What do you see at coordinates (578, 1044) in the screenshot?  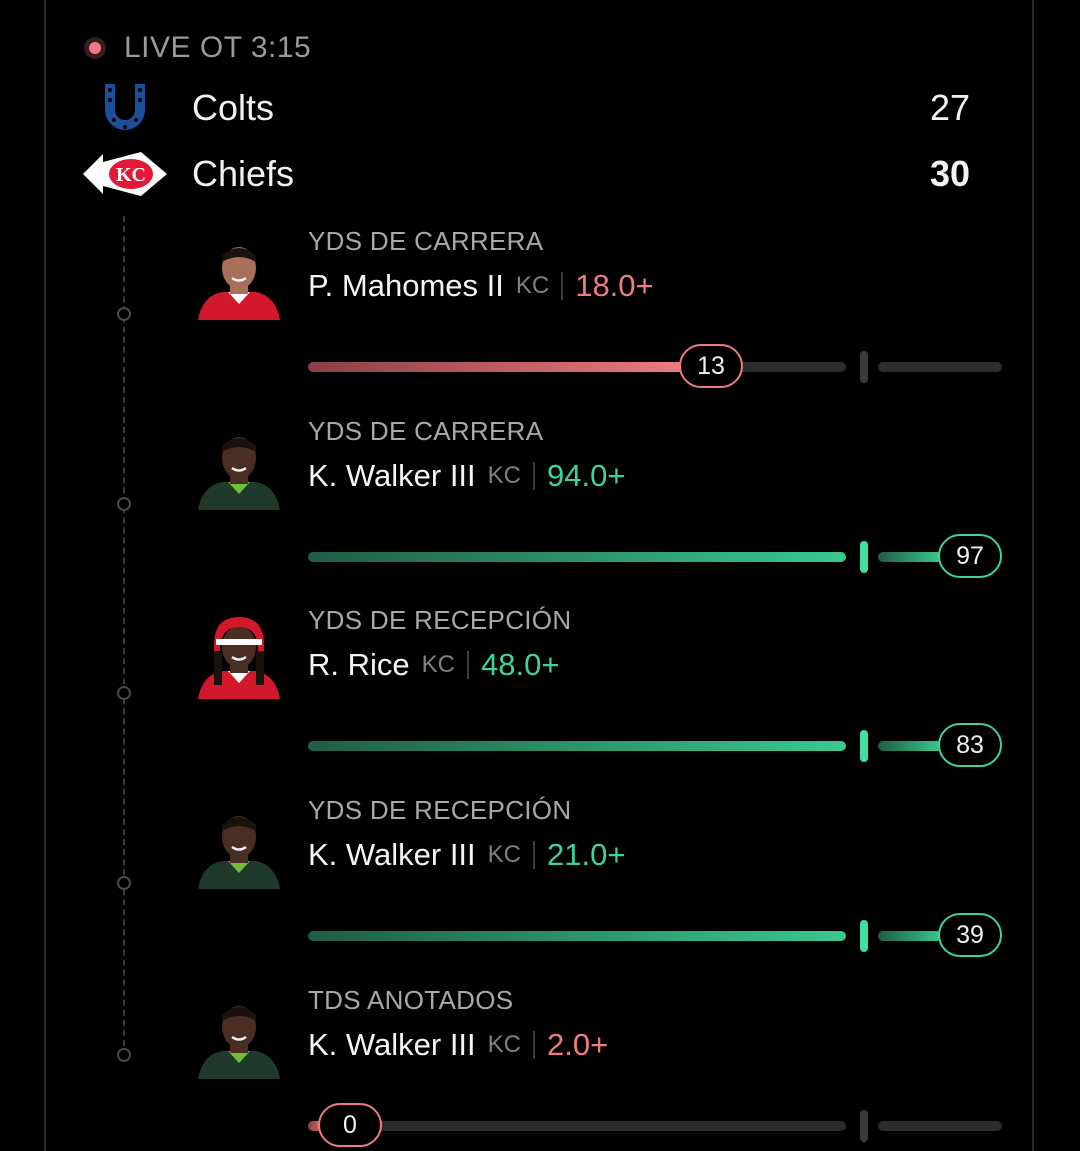 I see `prop-target: 2.0+` at bounding box center [578, 1044].